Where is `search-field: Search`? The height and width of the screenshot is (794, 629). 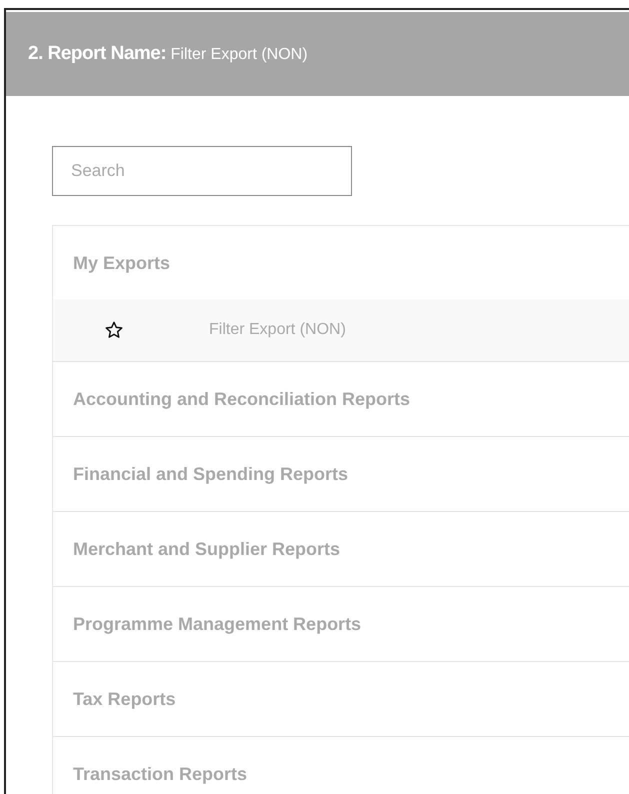 search-field: Search is located at coordinates (202, 171).